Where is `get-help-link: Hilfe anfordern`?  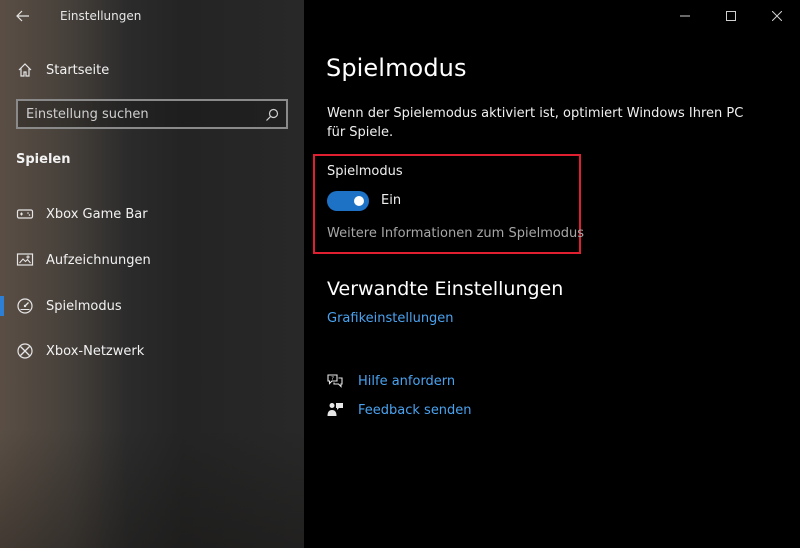 get-help-link: Hilfe anfordern is located at coordinates (406, 381).